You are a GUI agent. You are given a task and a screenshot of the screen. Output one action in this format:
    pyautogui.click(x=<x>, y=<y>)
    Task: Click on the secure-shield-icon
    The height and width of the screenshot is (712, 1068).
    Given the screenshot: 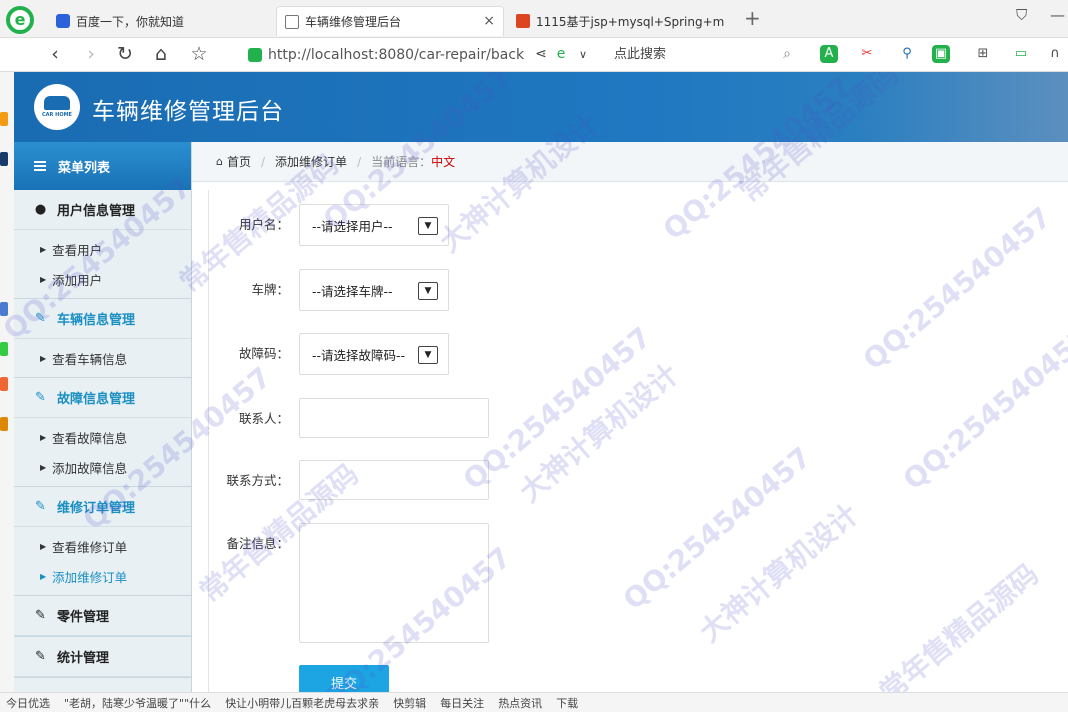 What is the action you would take?
    pyautogui.click(x=255, y=55)
    